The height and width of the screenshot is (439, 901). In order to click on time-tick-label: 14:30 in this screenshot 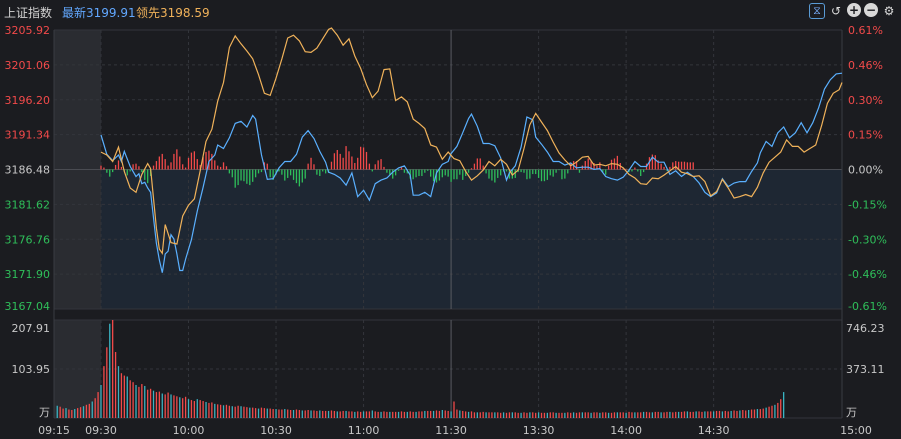, I will do `click(714, 430)`.